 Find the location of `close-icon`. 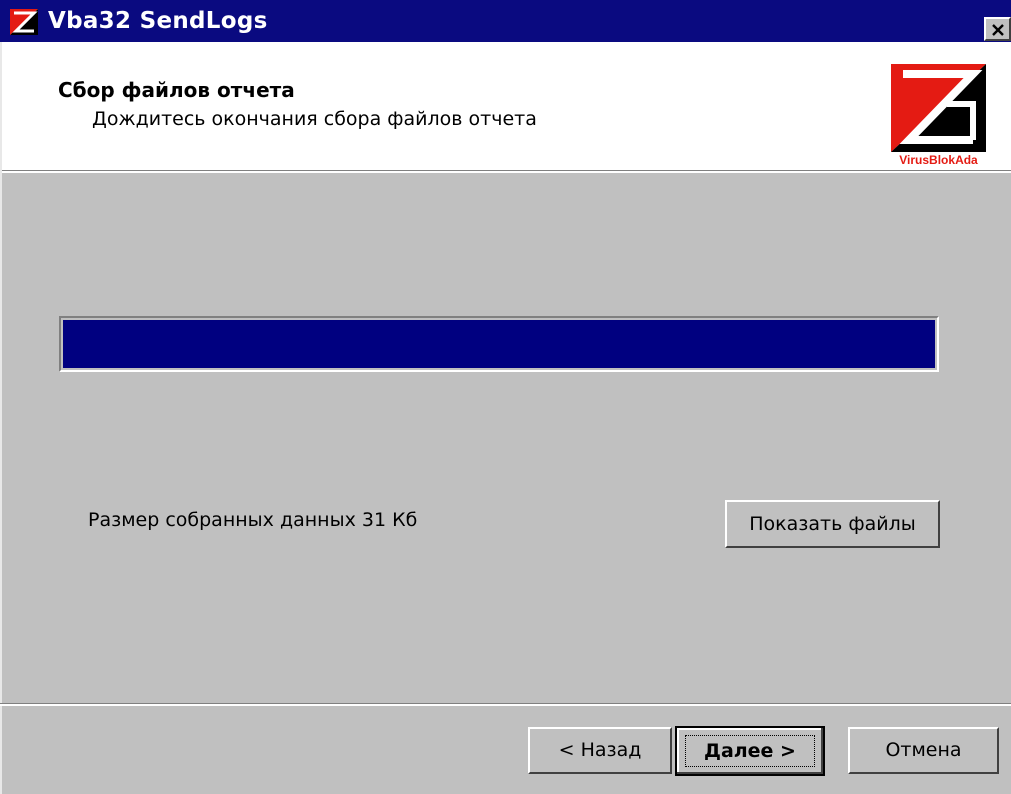

close-icon is located at coordinates (997, 29).